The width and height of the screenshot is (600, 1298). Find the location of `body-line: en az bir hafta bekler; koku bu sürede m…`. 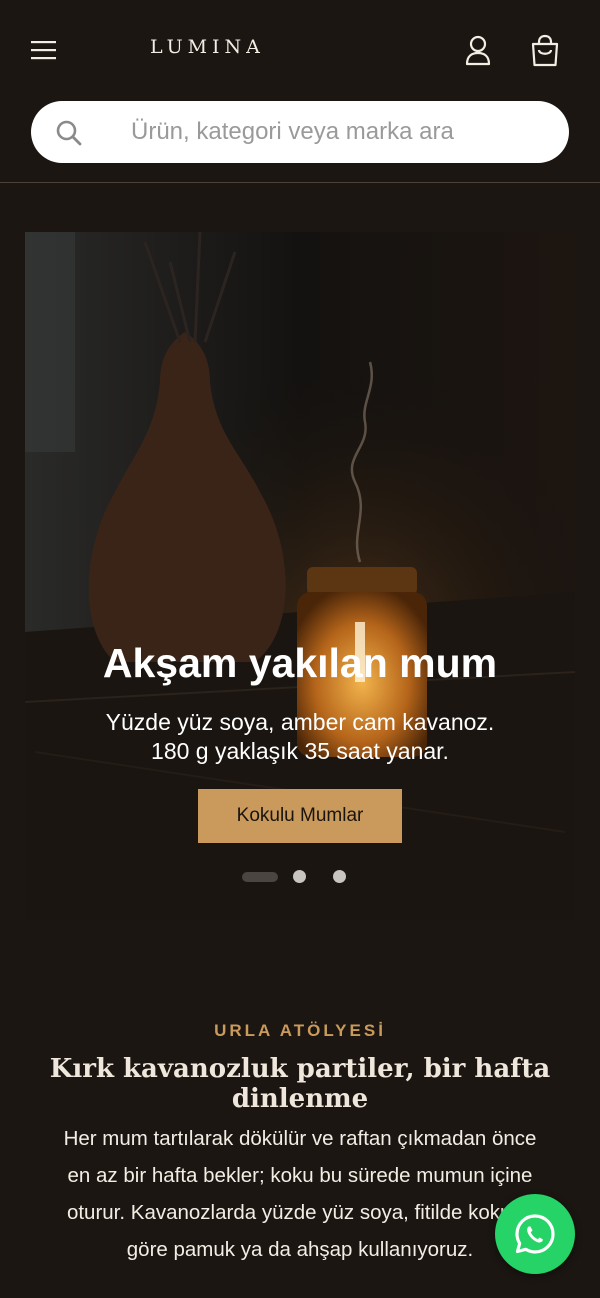

body-line: en az bir hafta bekler; koku bu sürede m… is located at coordinates (300, 1175).